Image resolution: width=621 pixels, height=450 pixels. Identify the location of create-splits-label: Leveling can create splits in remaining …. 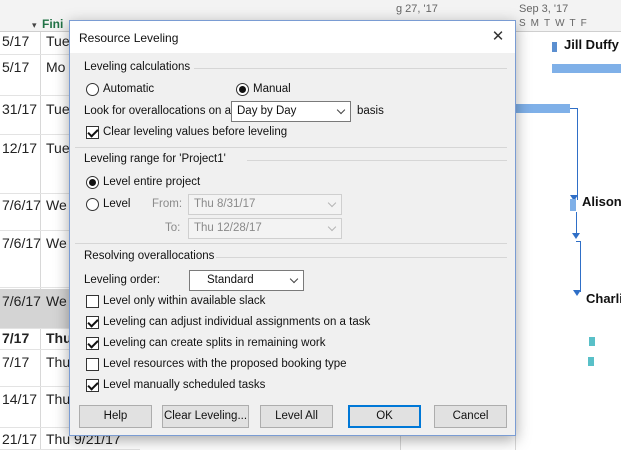
(214, 343).